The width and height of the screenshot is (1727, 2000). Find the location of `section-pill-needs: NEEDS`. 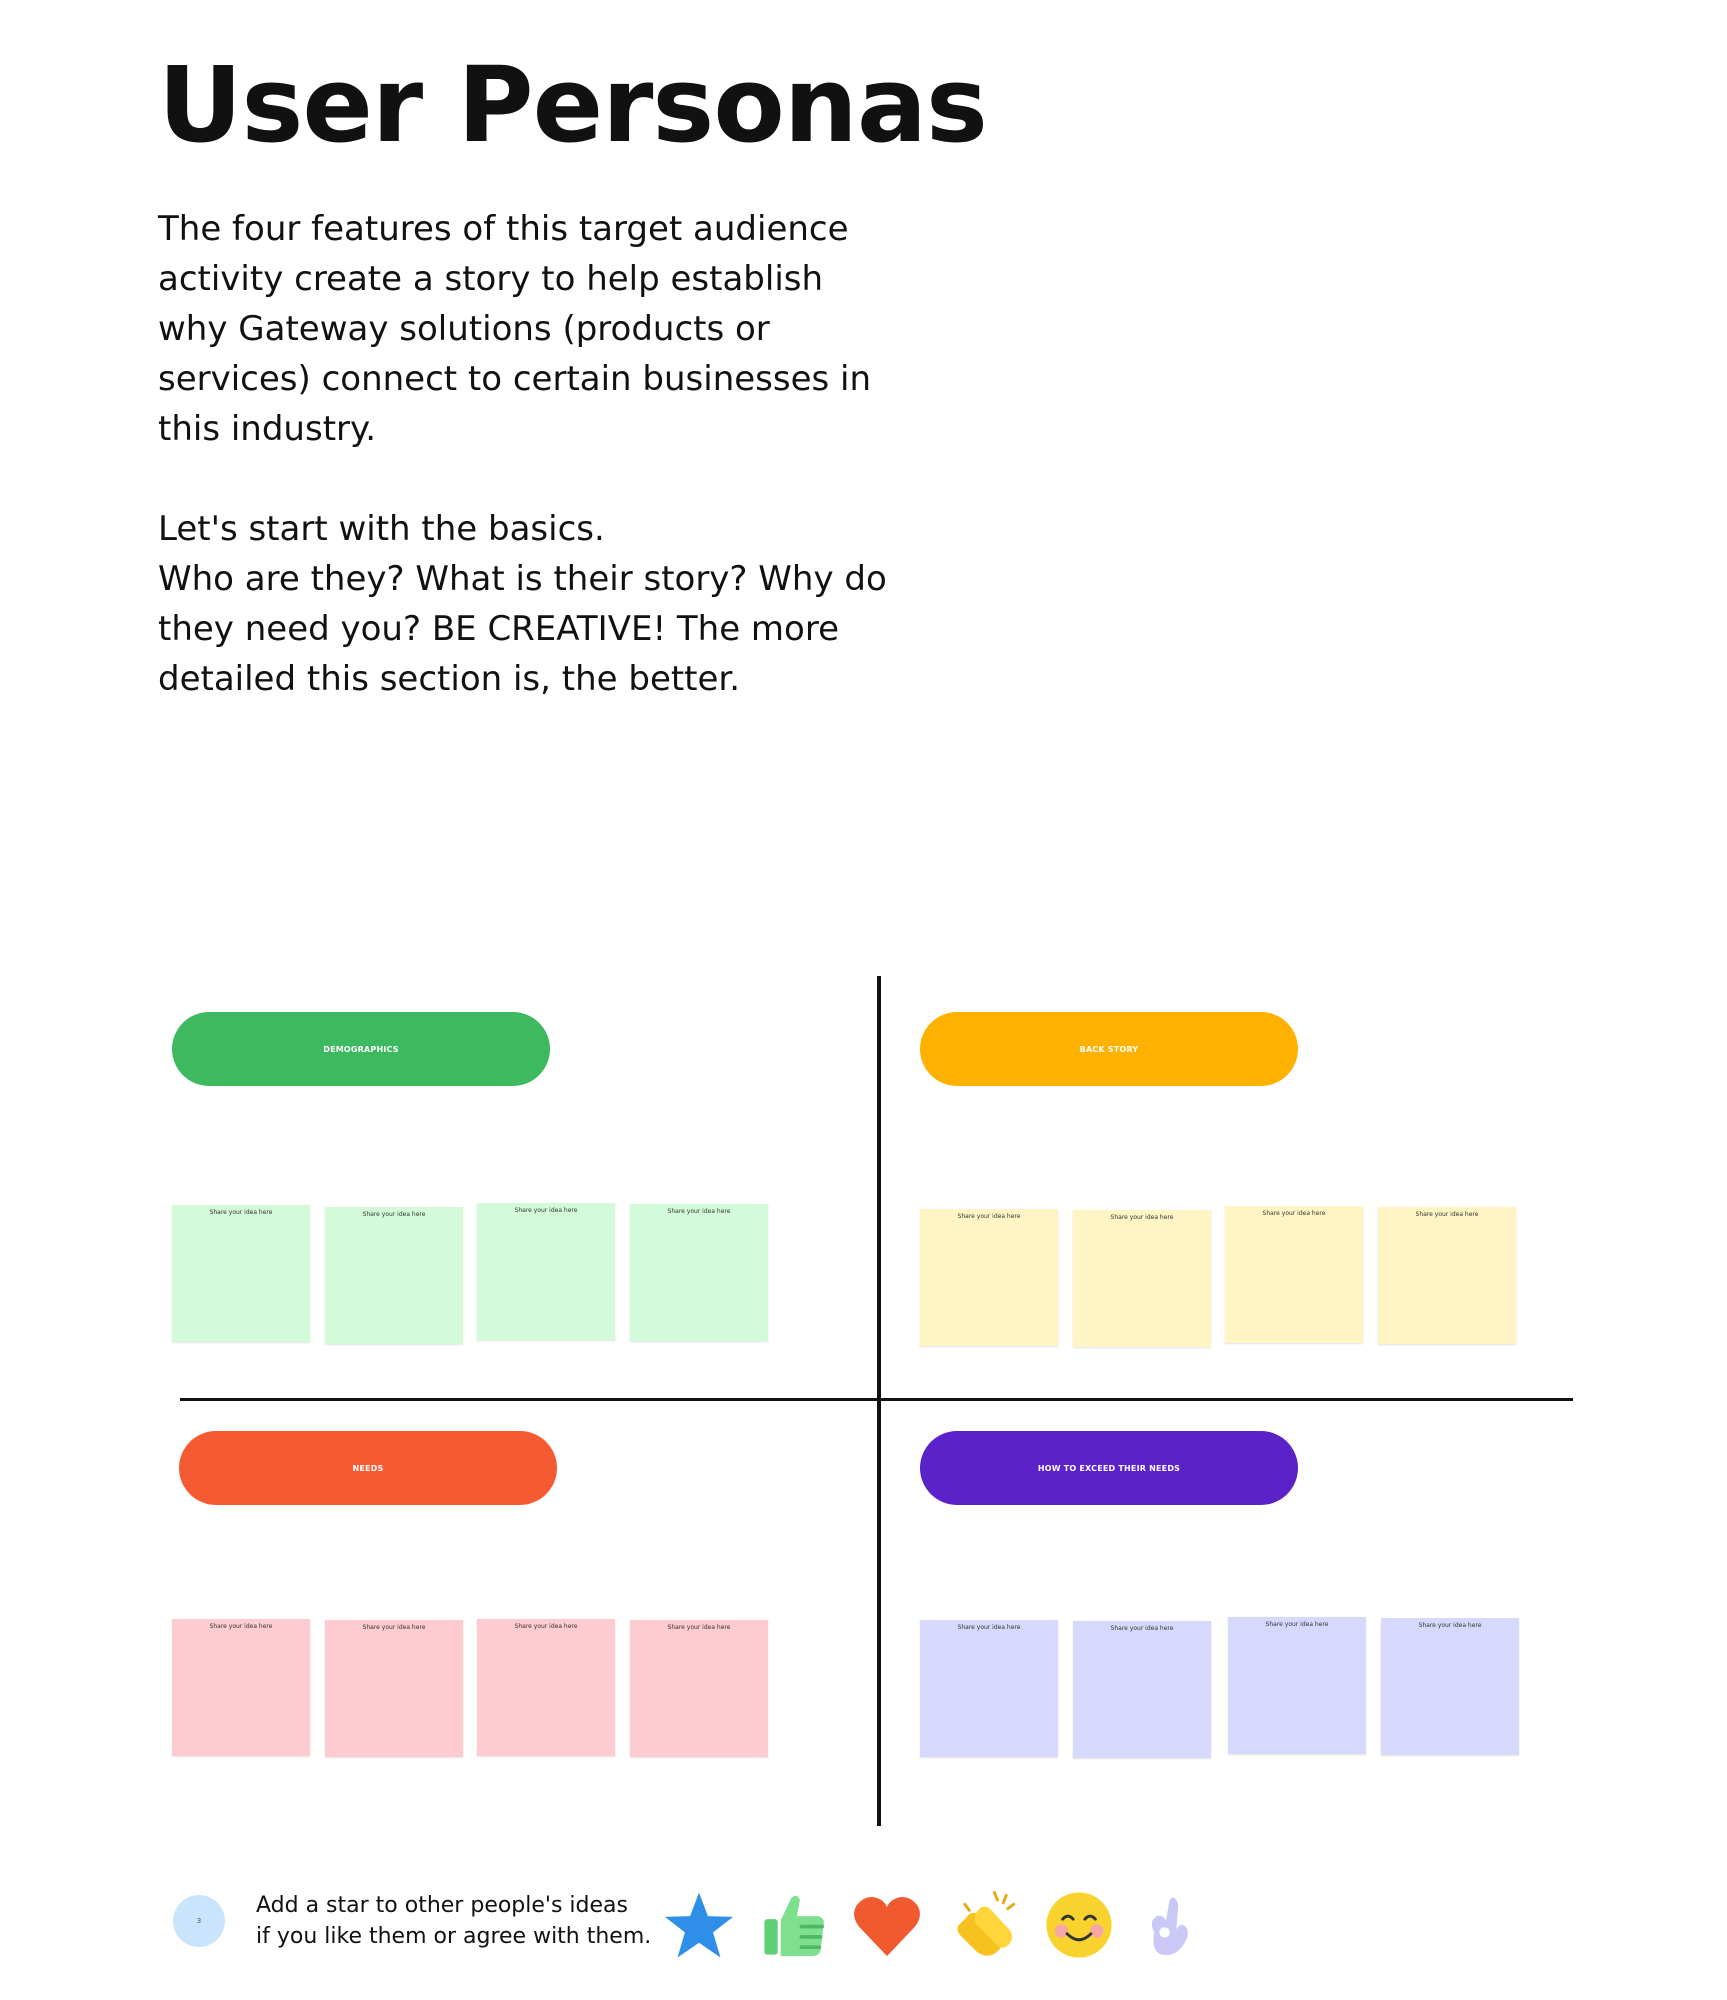

section-pill-needs: NEEDS is located at coordinates (368, 1468).